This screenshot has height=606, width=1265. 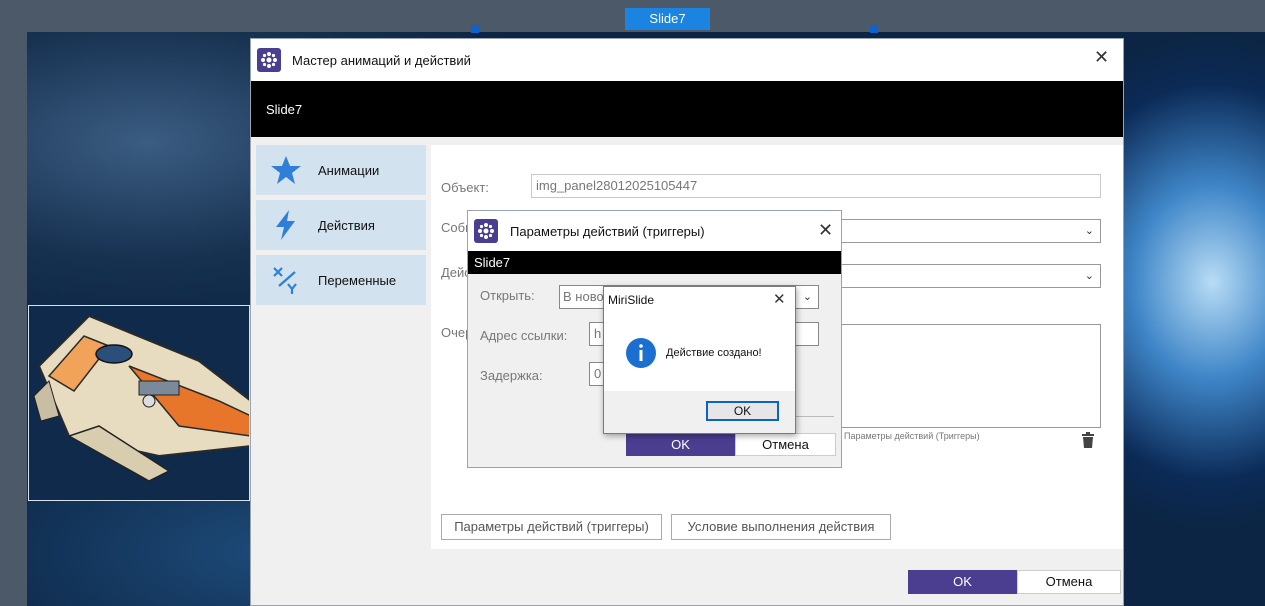 I want to click on star-icon, so click(x=286, y=170).